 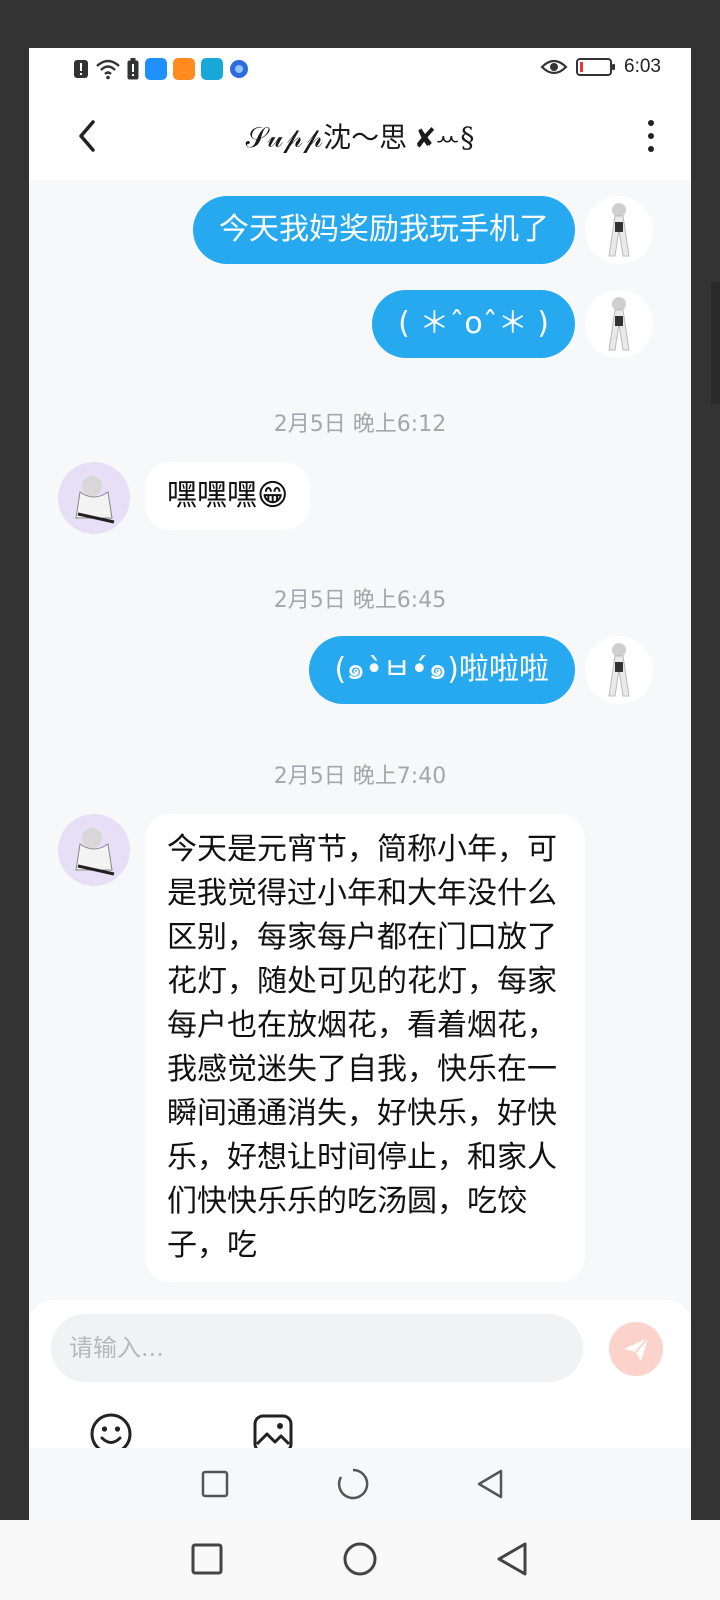 I want to click on message-timestamp: 2月5日 晚上7:40, so click(x=360, y=776).